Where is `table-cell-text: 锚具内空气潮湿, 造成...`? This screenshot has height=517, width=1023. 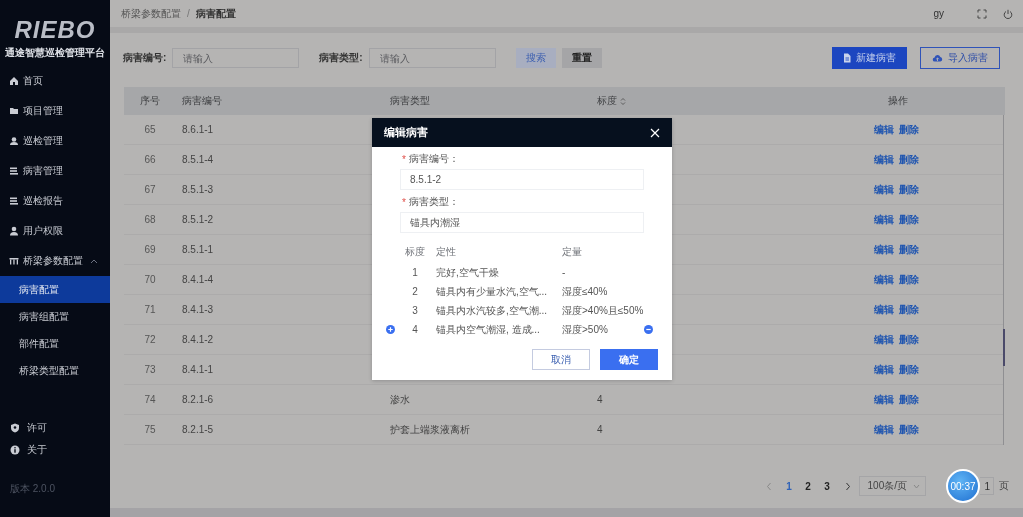 table-cell-text: 锚具内空气潮湿, 造成... is located at coordinates (488, 329).